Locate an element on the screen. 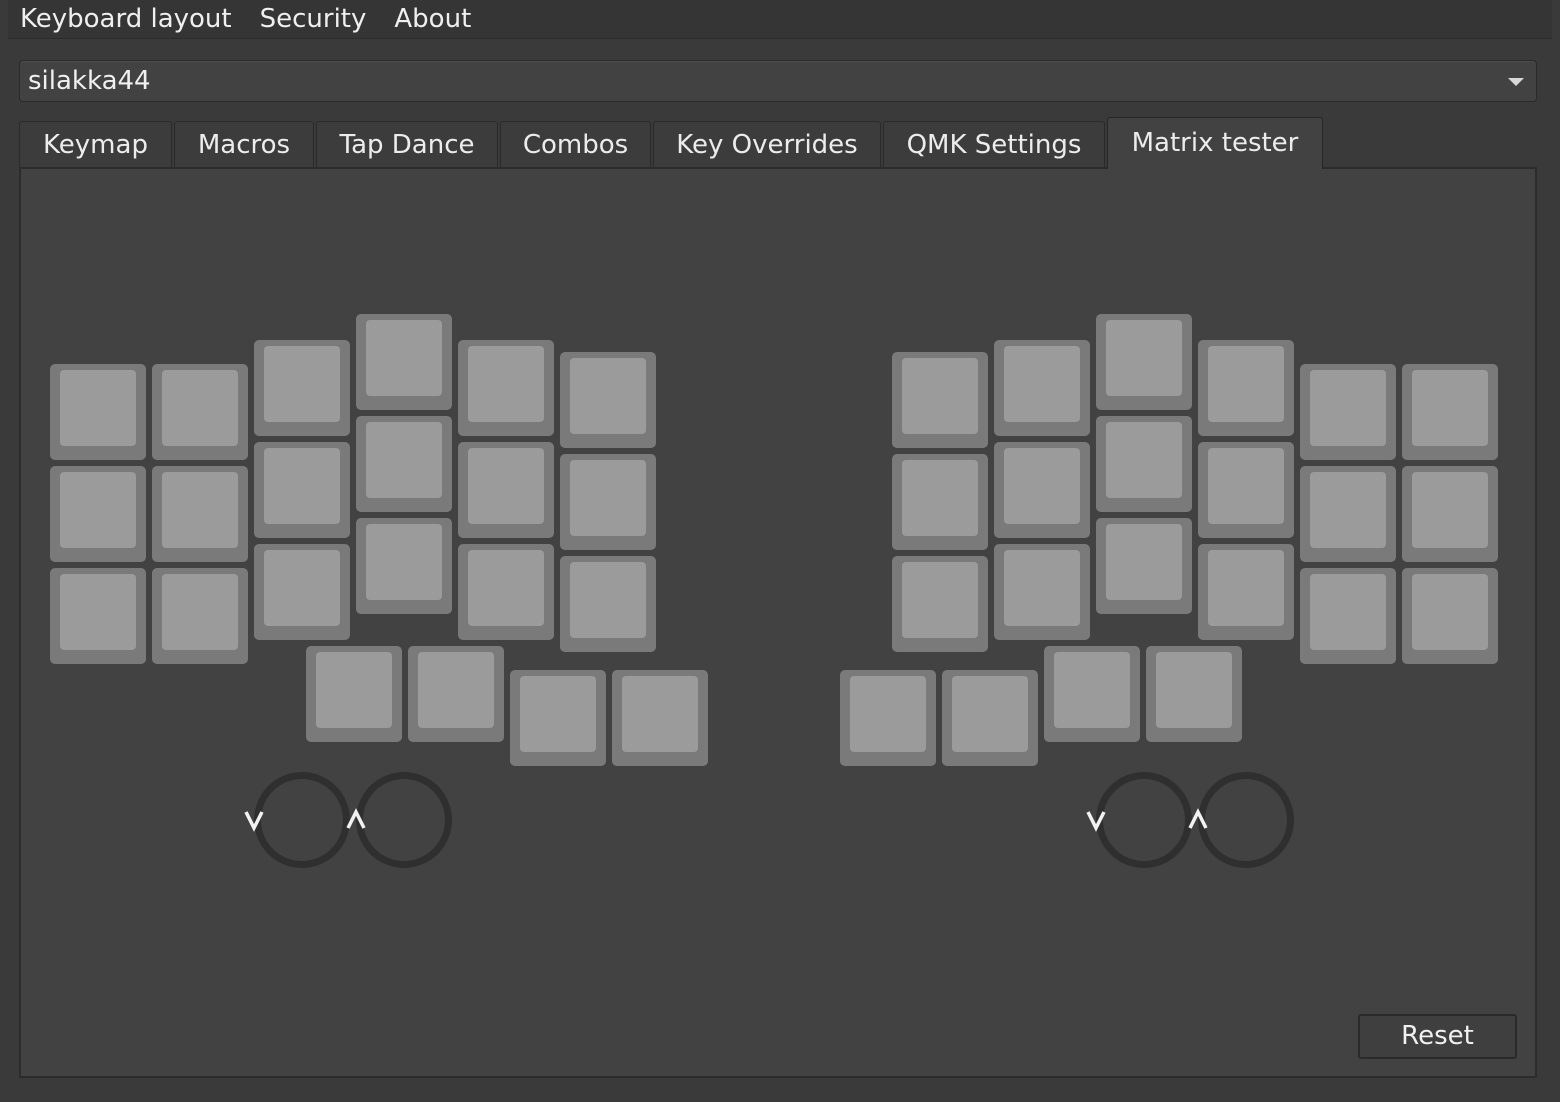 The height and width of the screenshot is (1102, 1560). tab-keymap-label: Keymap is located at coordinates (95, 145).